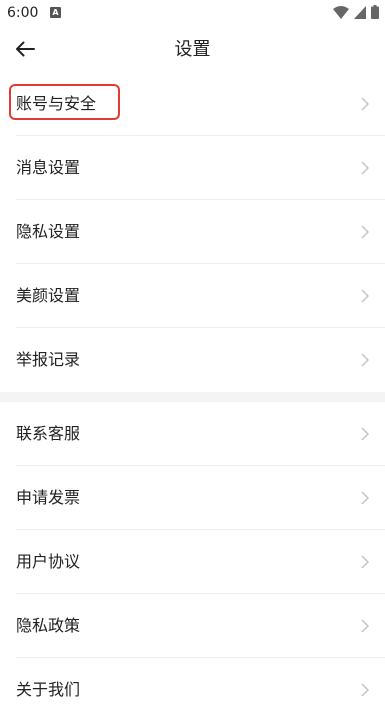 Image resolution: width=385 pixels, height=722 pixels. I want to click on status-bar: 6:00 A, so click(192, 13).